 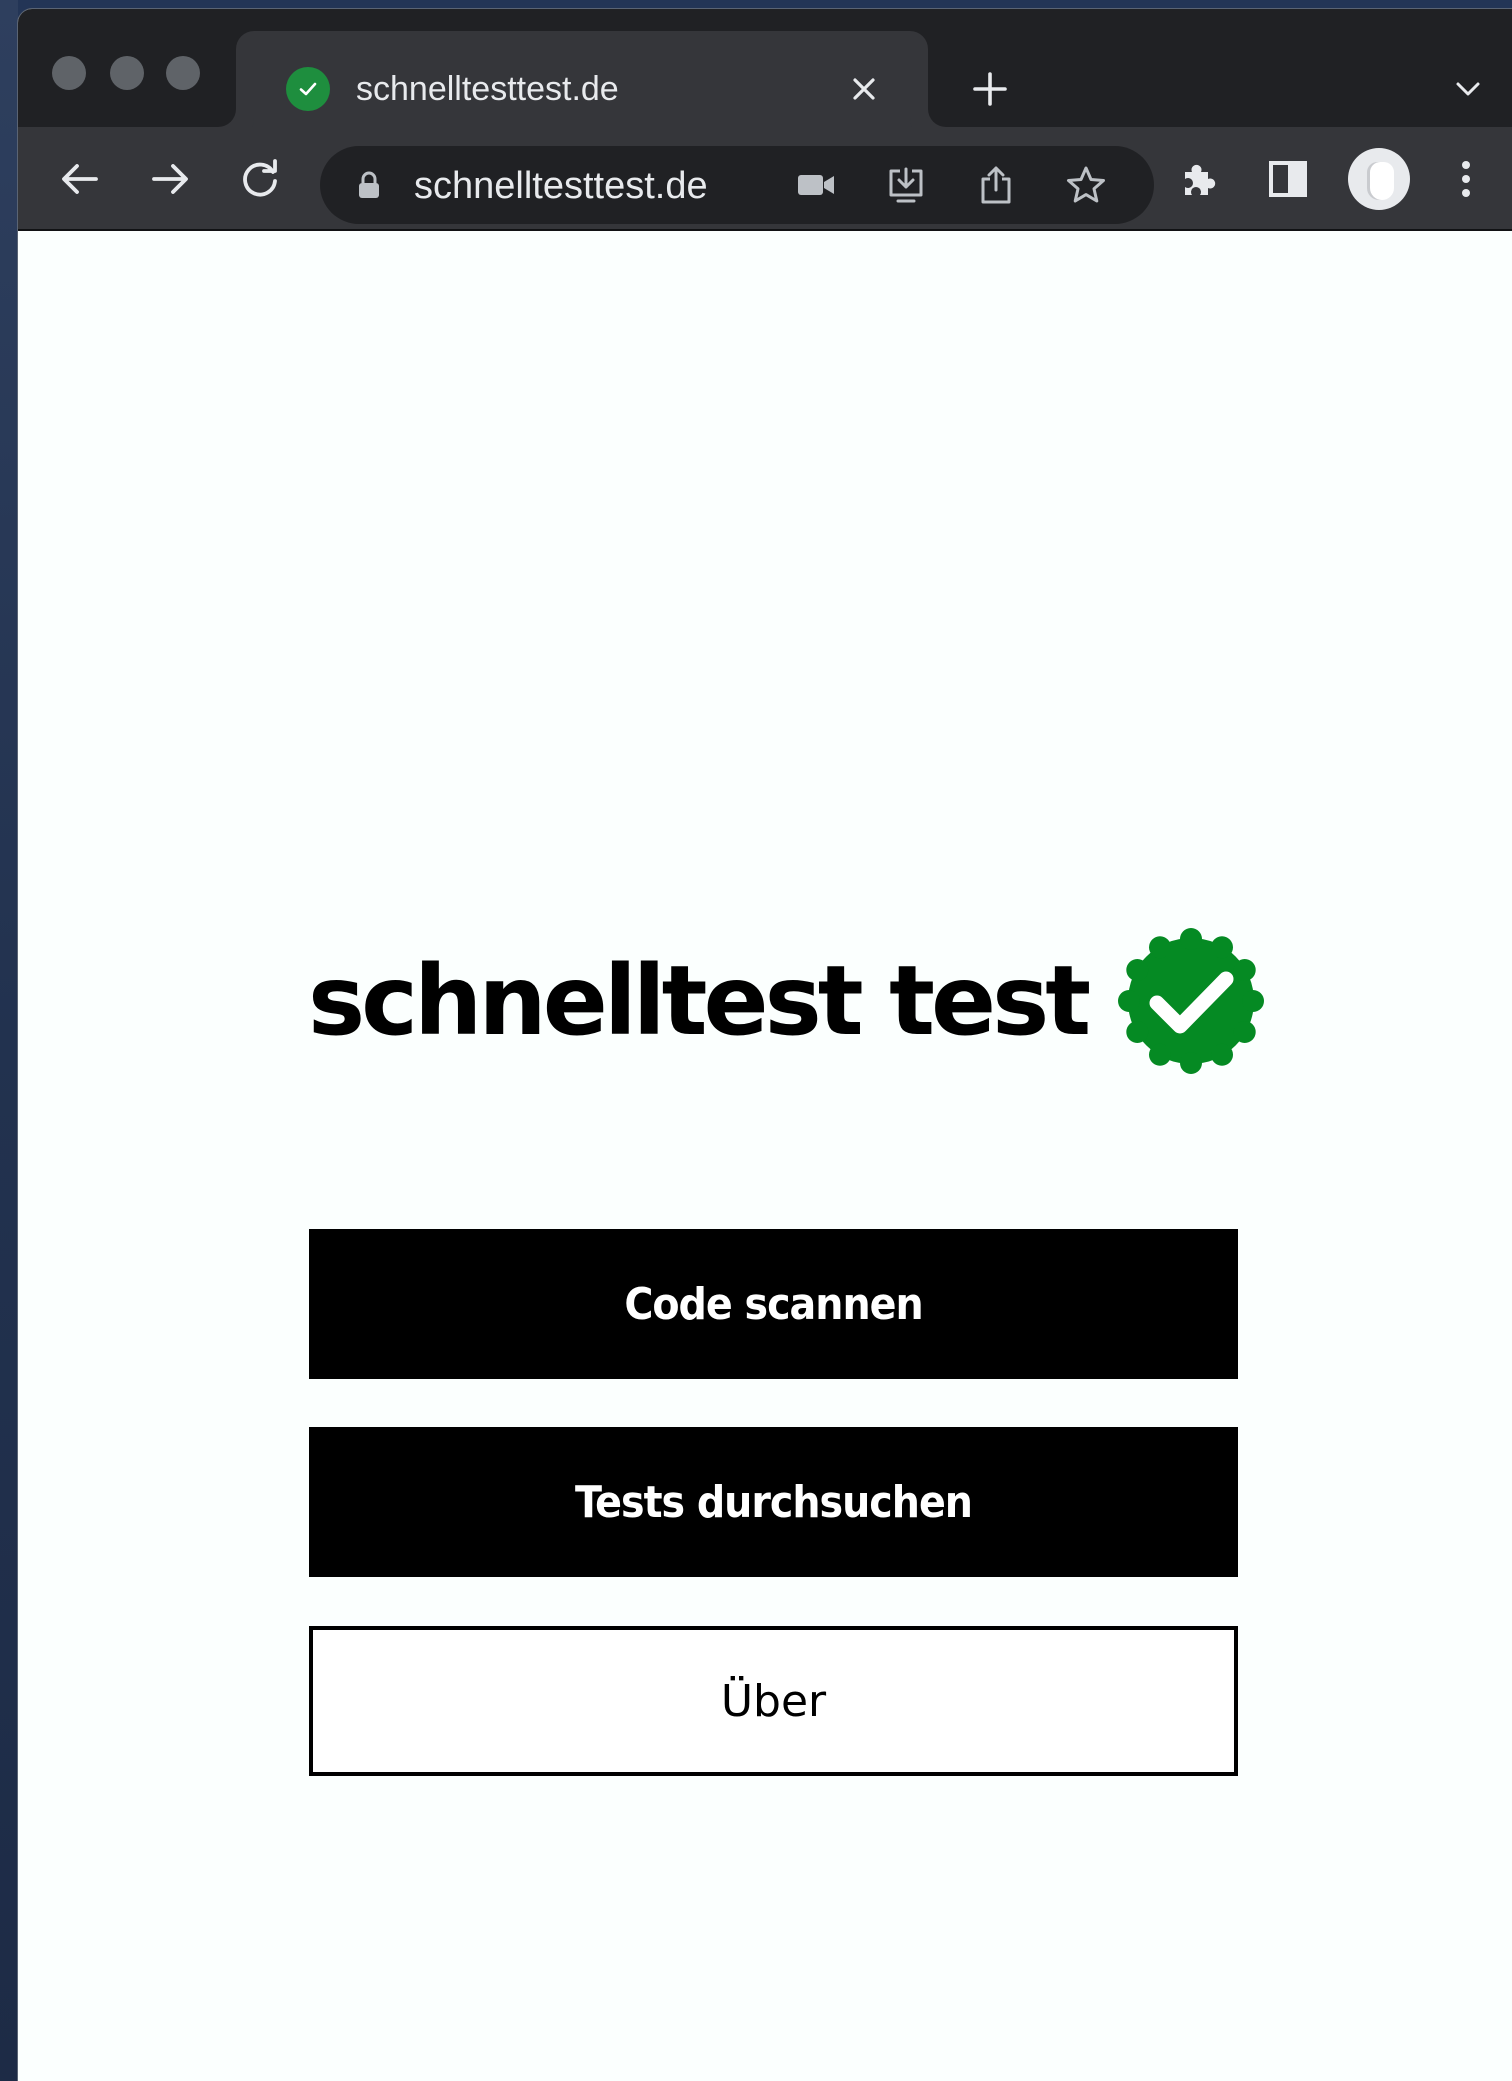 I want to click on side-panel-icon, so click(x=1288, y=179).